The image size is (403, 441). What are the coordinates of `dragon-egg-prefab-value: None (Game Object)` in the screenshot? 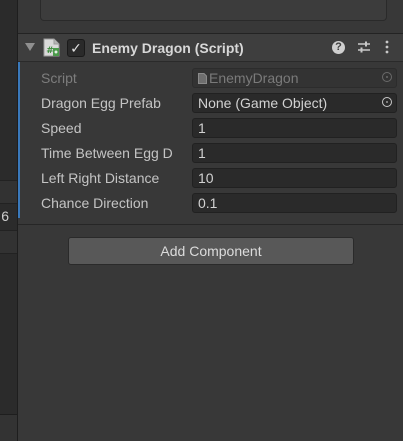 It's located at (263, 103).